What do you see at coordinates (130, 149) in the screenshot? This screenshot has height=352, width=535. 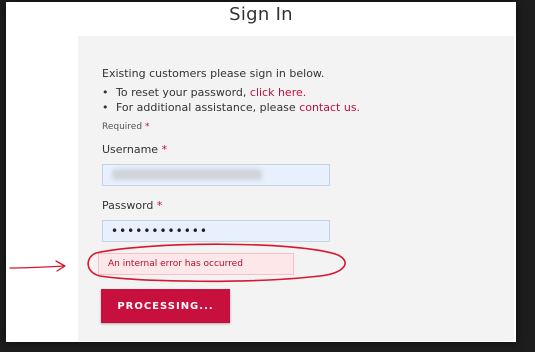 I see `username-label-text: Username` at bounding box center [130, 149].